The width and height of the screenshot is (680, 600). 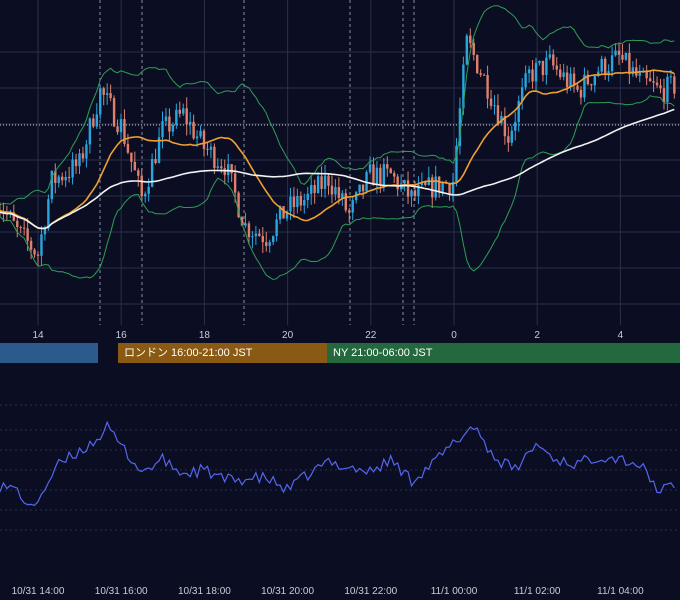 What do you see at coordinates (38, 335) in the screenshot?
I see `main-x-tick-0: 14` at bounding box center [38, 335].